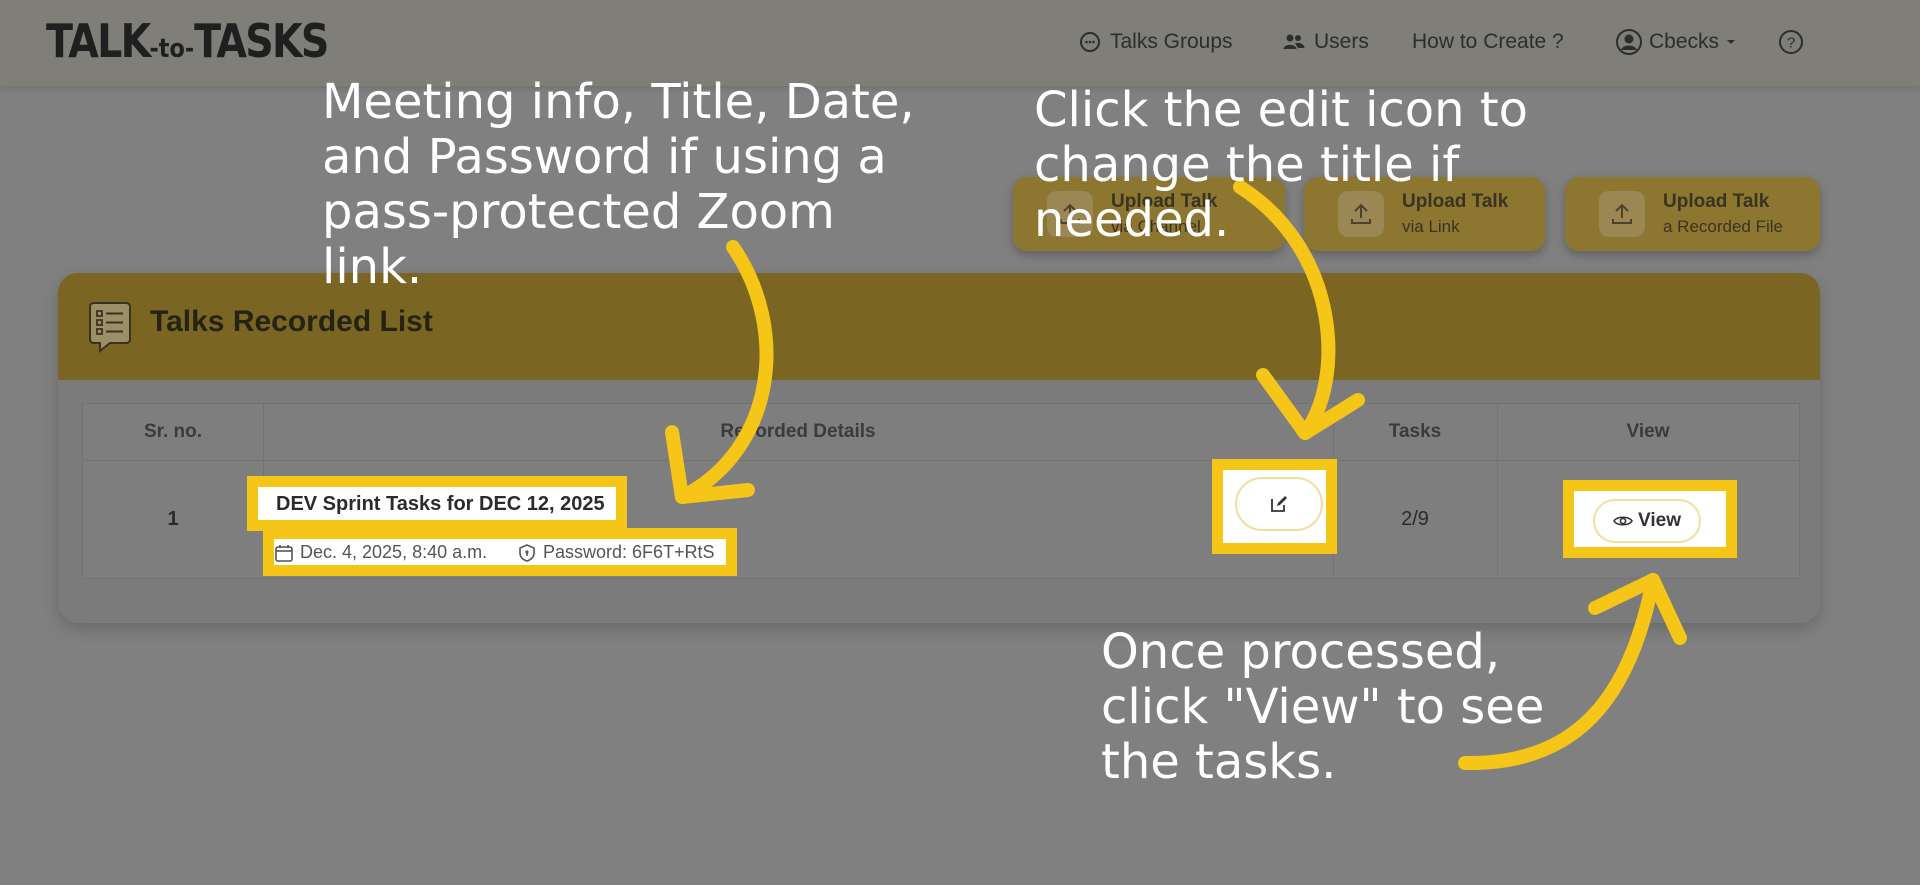 Image resolution: width=1920 pixels, height=885 pixels. I want to click on calendar-icon, so click(284, 553).